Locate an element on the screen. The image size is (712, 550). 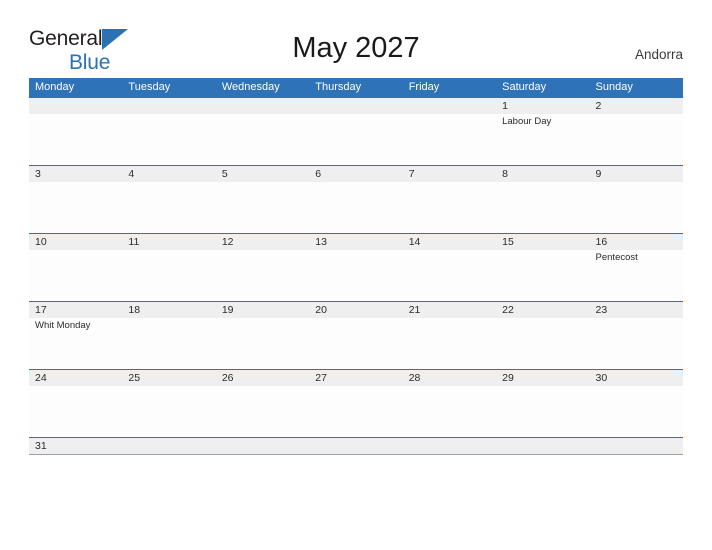
week-row: 3 4 5 6 7 8 9 is located at coordinates (356, 199).